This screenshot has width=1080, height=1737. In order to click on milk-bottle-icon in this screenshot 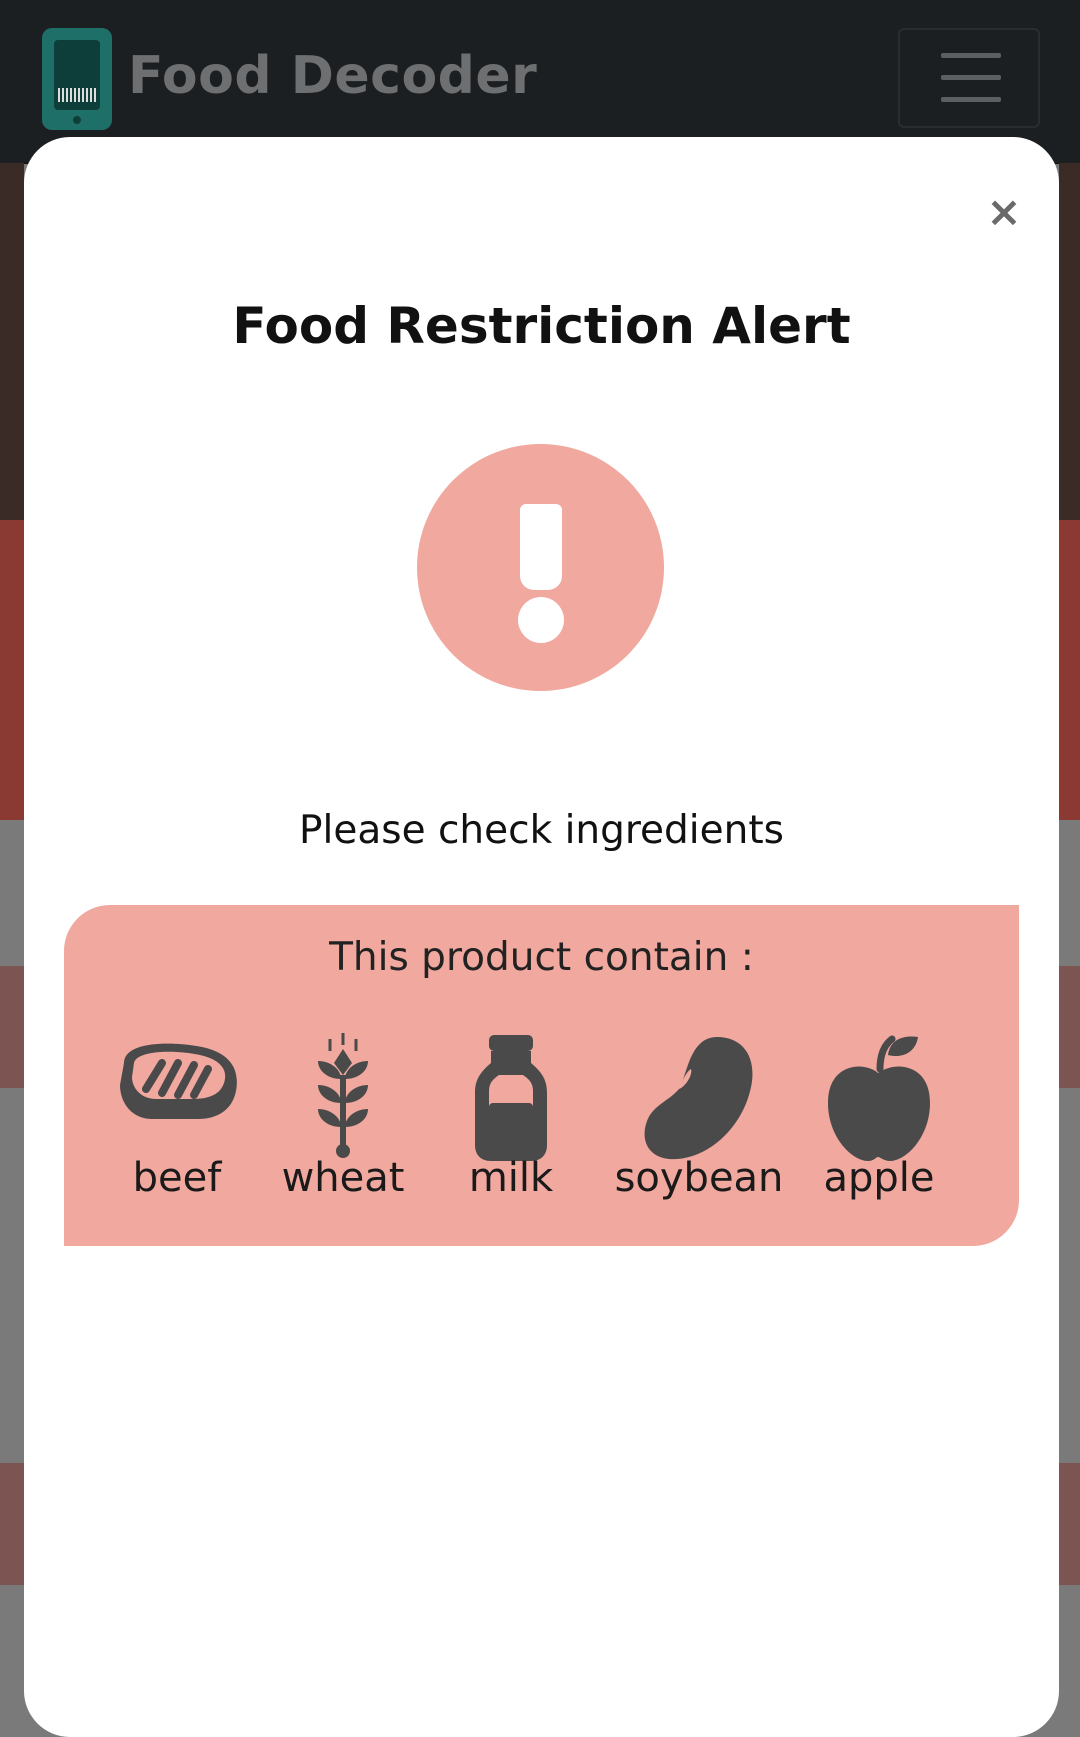, I will do `click(511, 1098)`.